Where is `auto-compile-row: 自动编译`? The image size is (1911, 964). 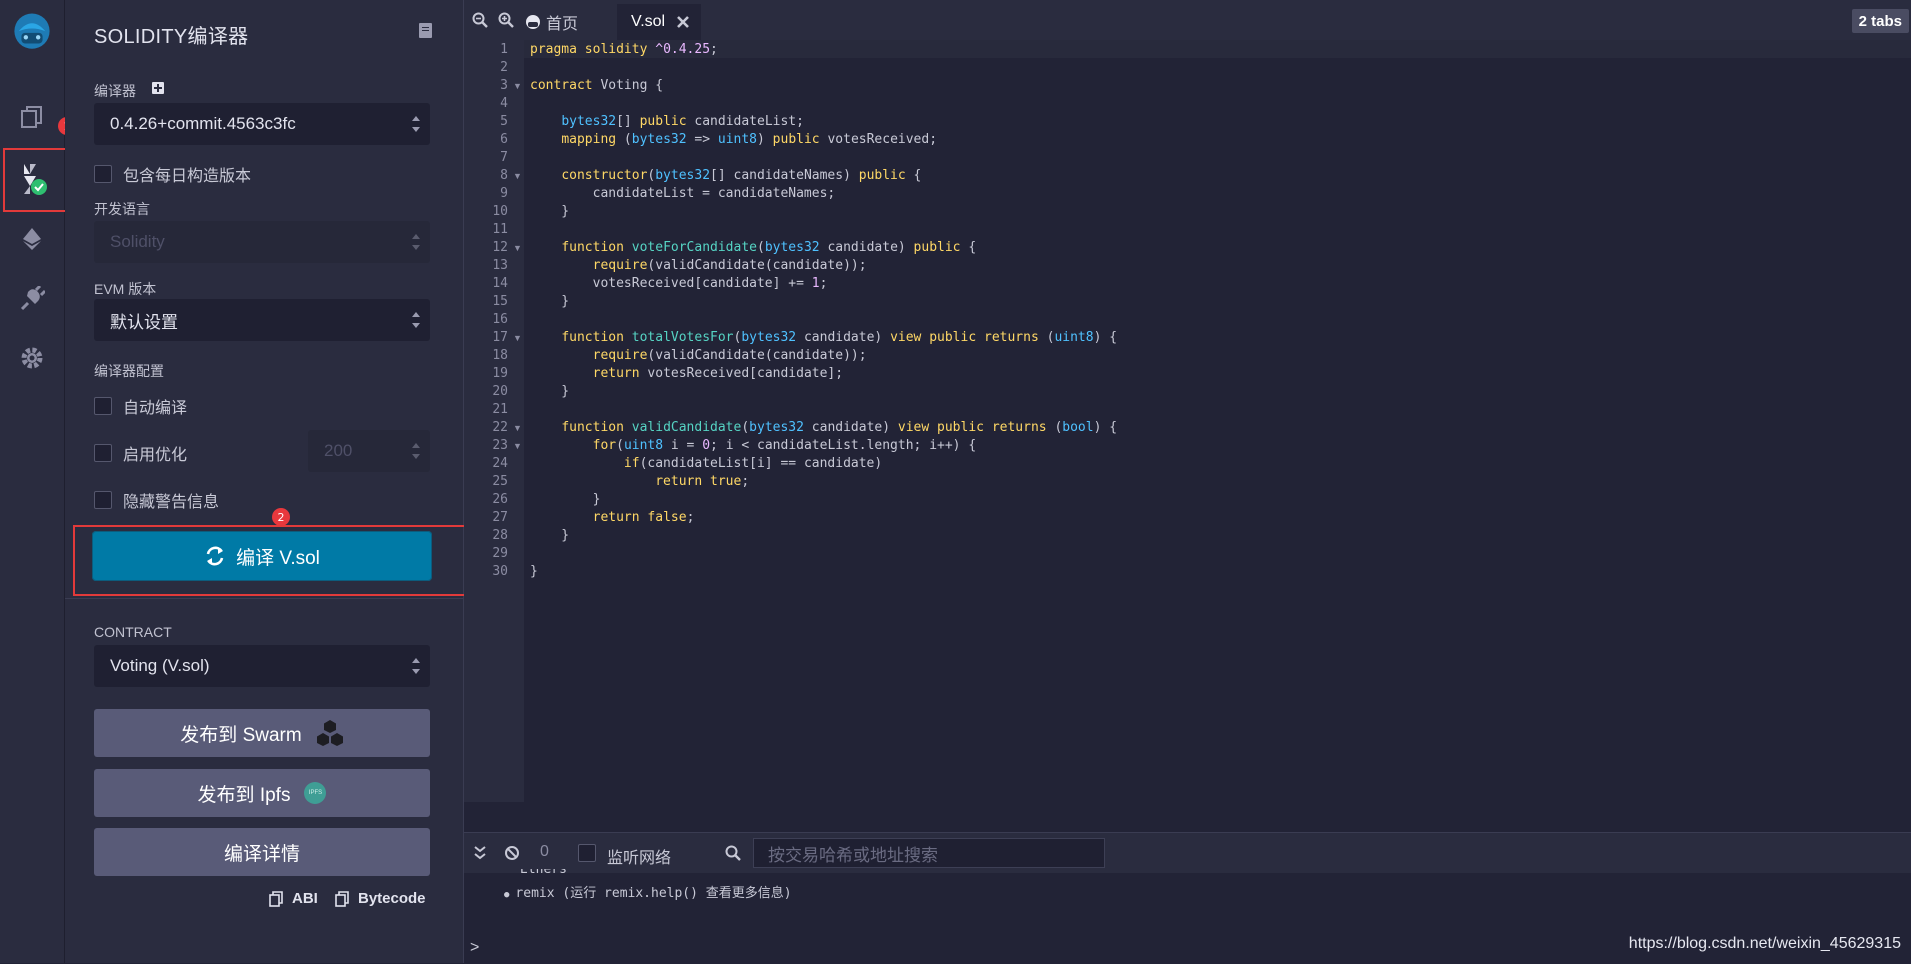 auto-compile-row: 自动编译 is located at coordinates (140, 406).